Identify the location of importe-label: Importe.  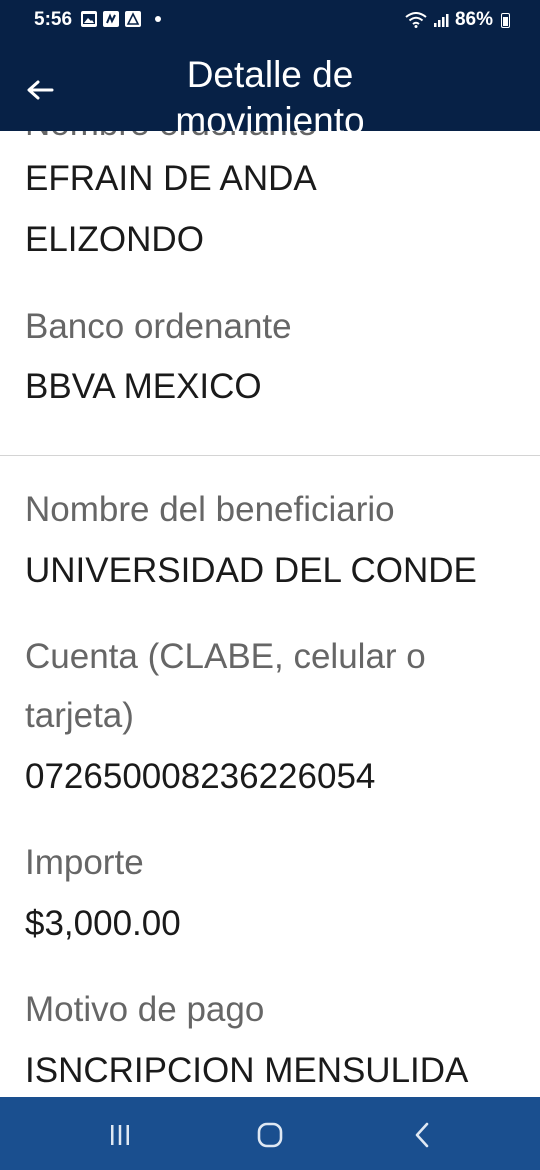
(84, 862).